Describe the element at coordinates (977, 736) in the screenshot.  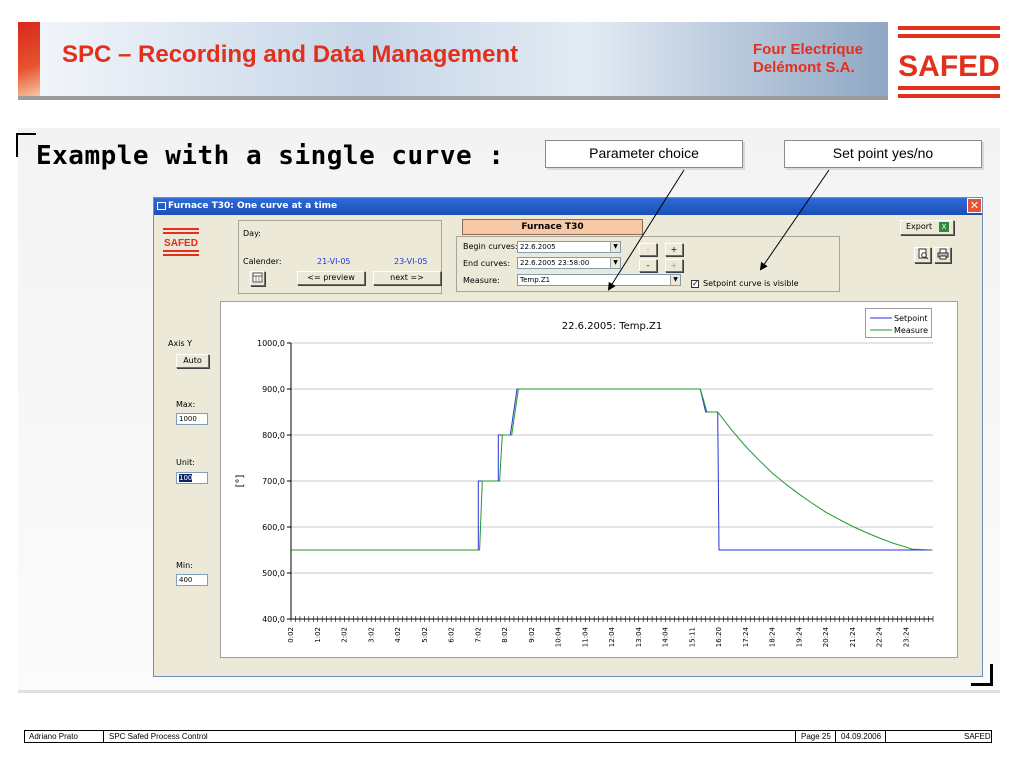
I see `footer-brand: SAFED` at that location.